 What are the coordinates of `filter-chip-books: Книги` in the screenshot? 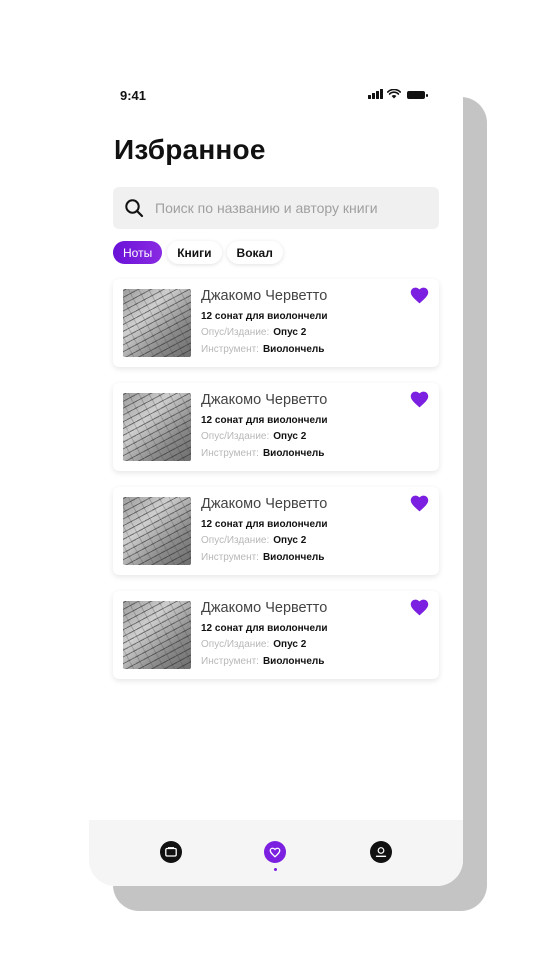 It's located at (194, 252).